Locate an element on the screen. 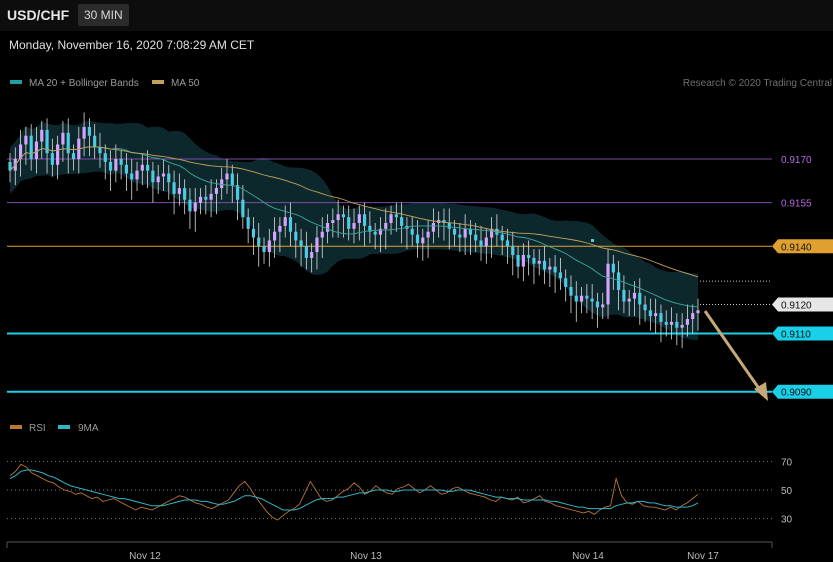 The height and width of the screenshot is (562, 833). ma50-legend-label: MA 50 is located at coordinates (185, 83).